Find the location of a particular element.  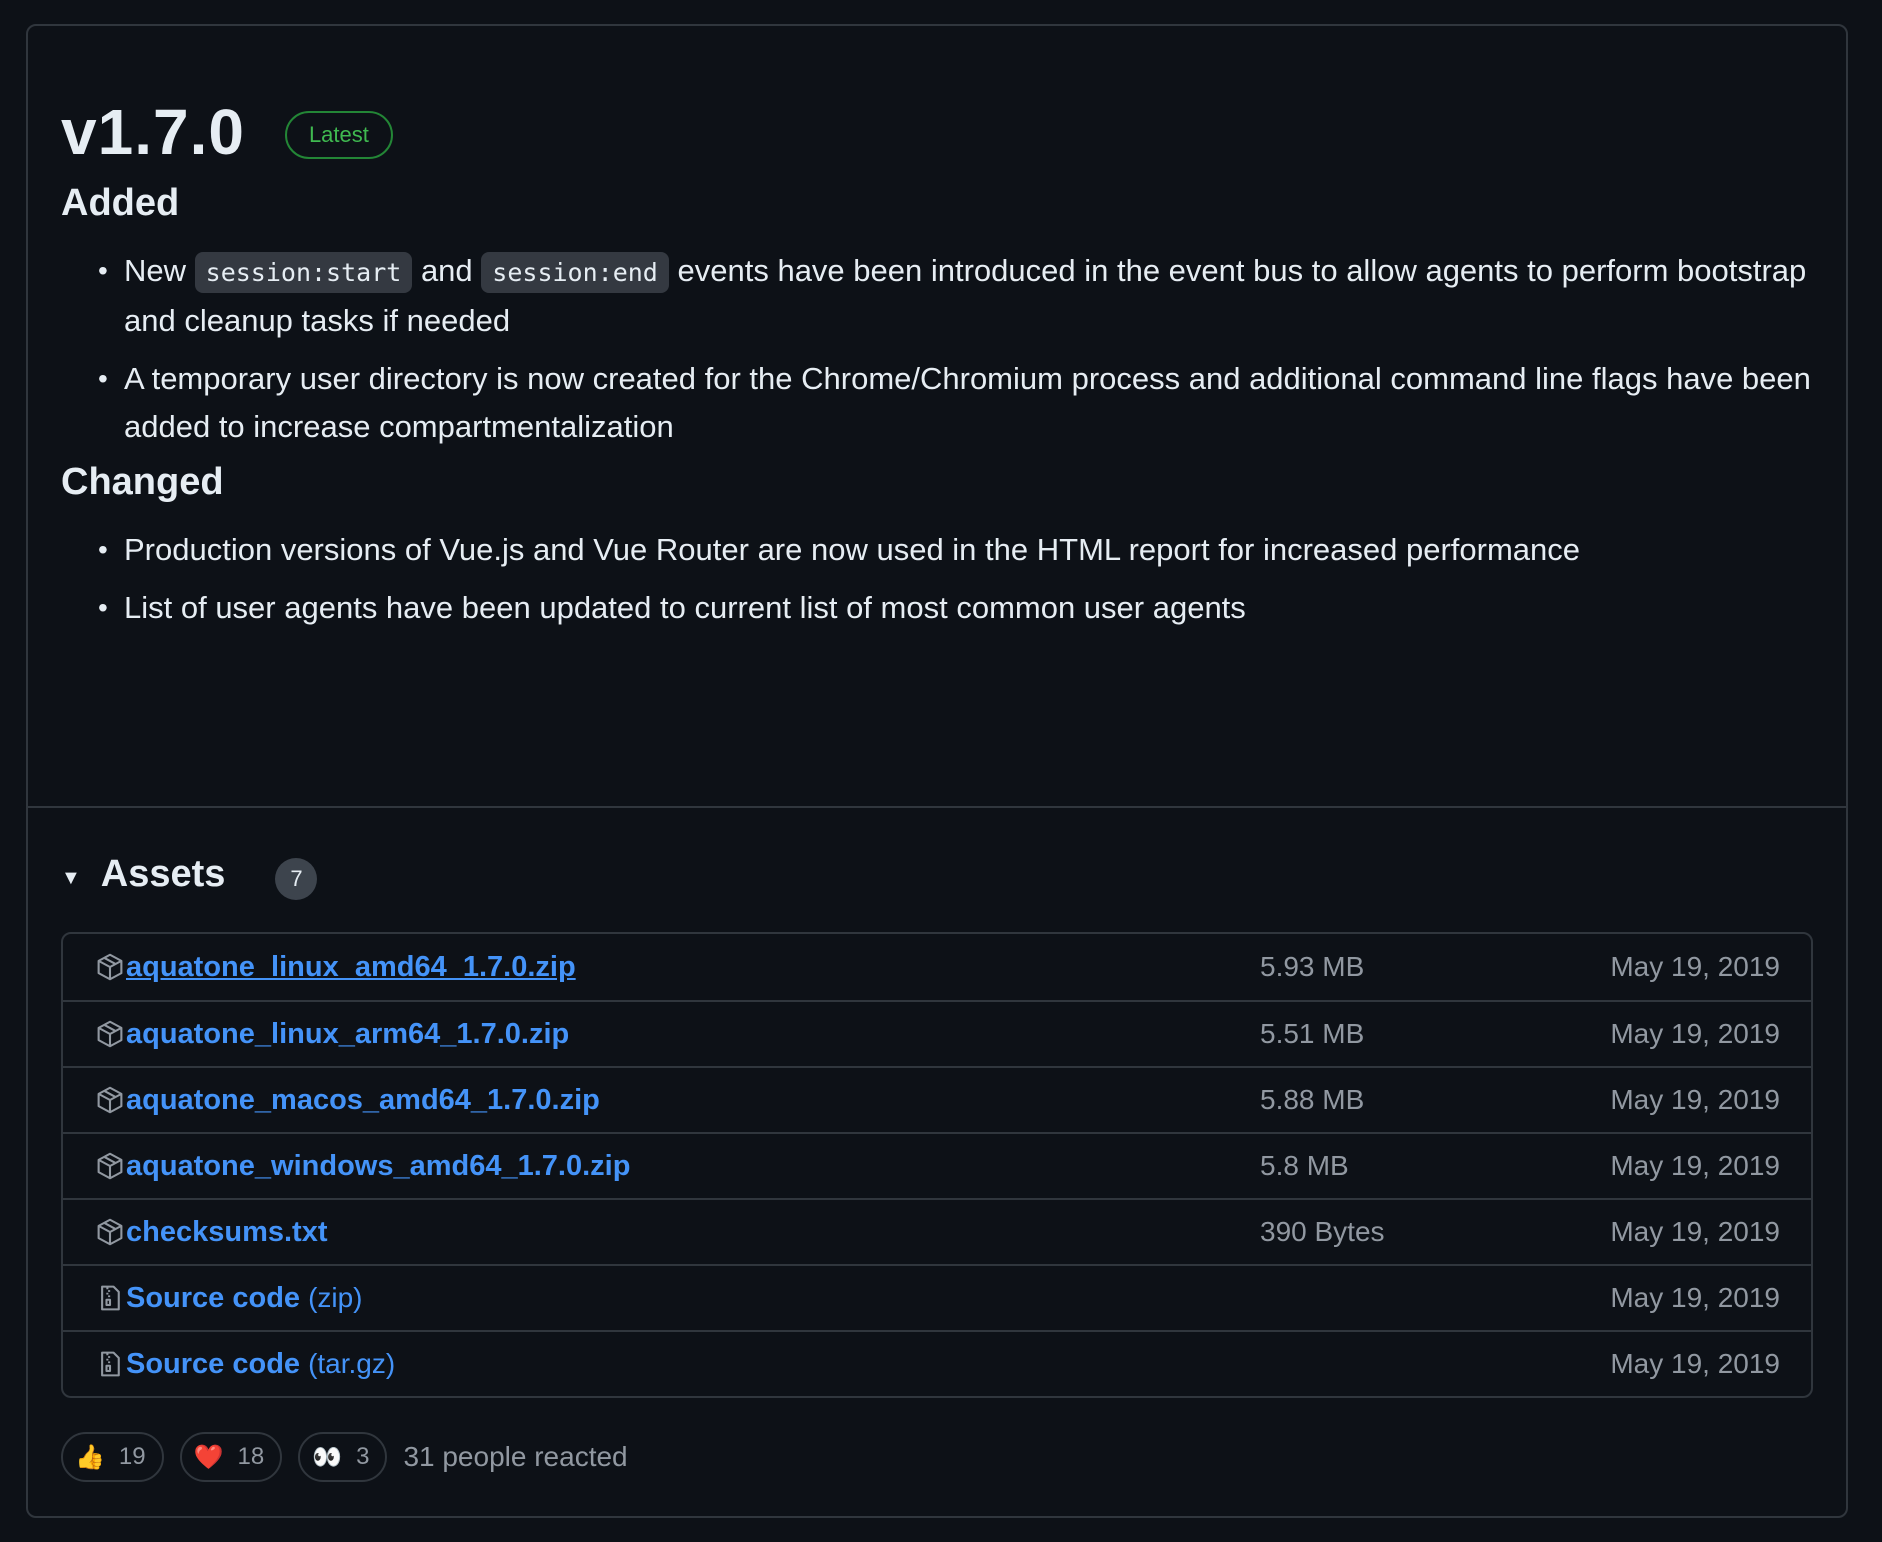

assets-count-badge: 7 is located at coordinates (296, 879).